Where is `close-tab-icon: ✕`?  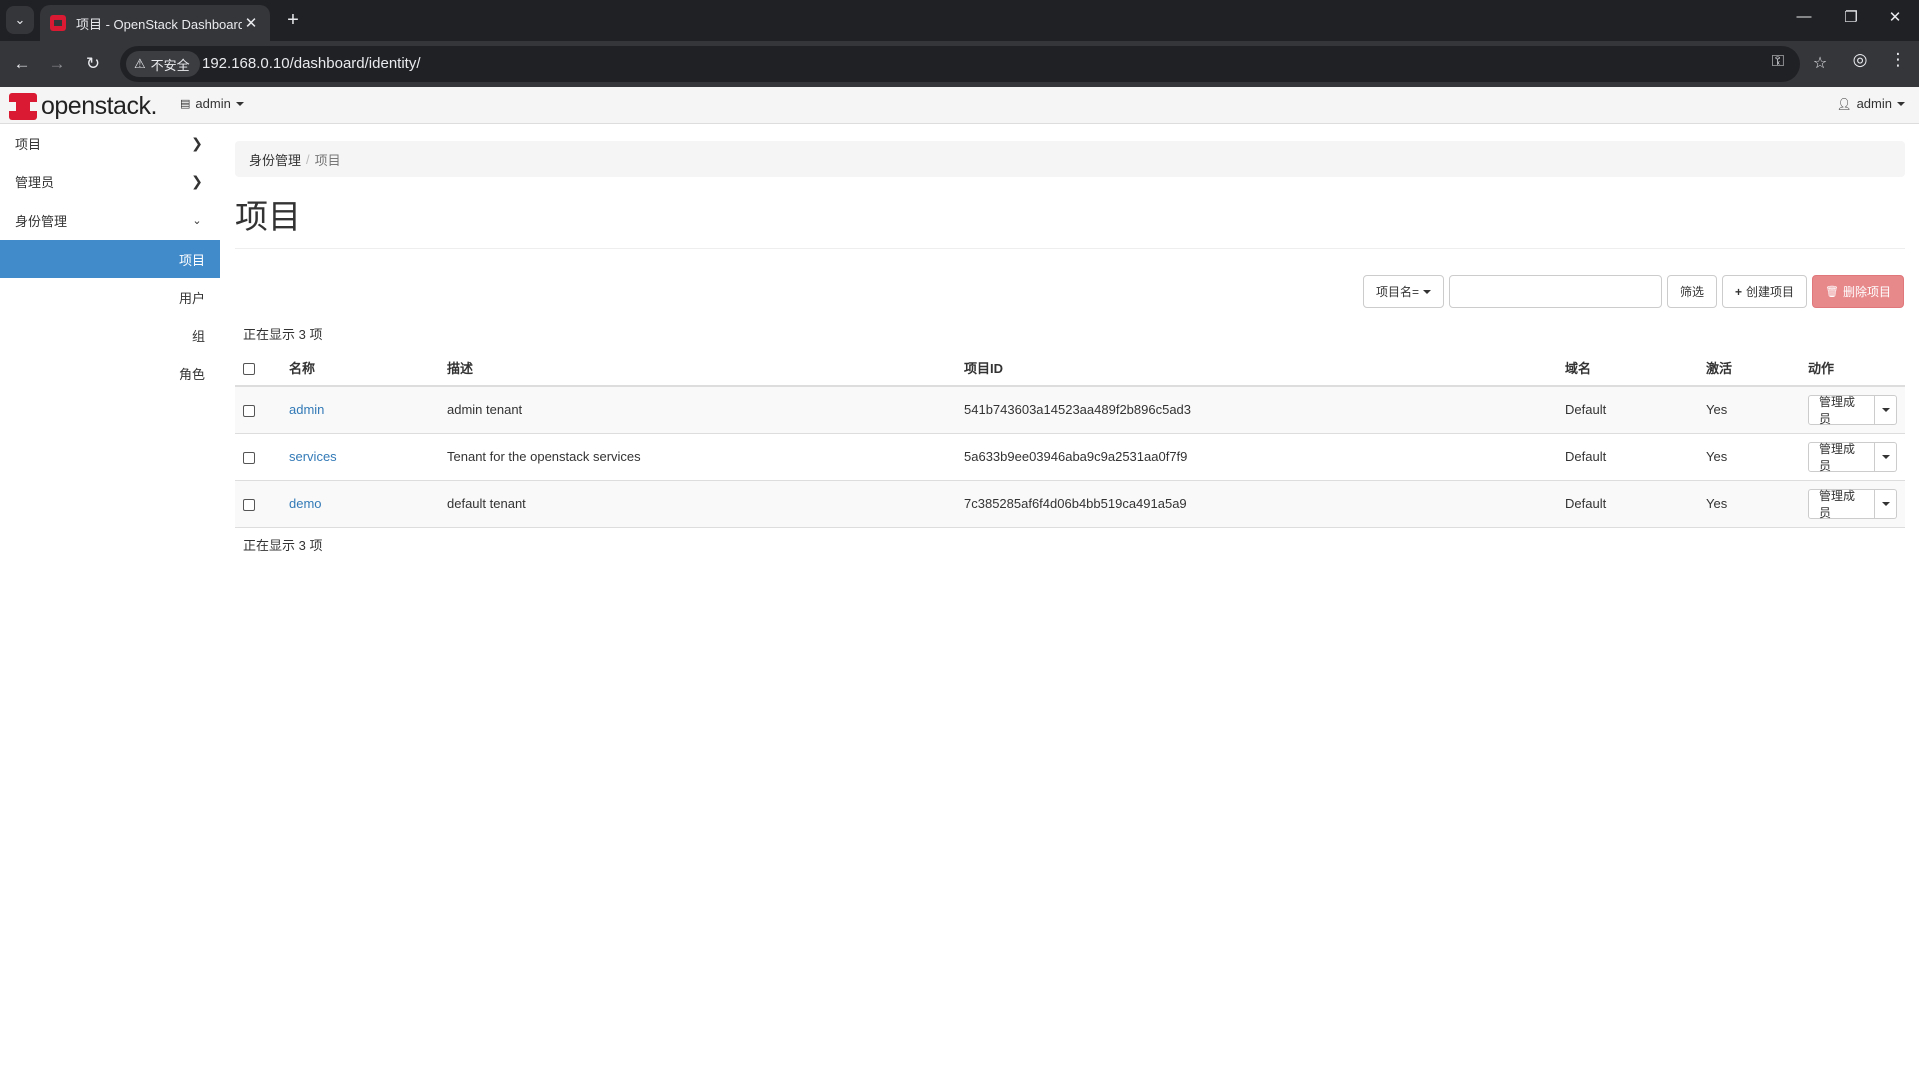
close-tab-icon: ✕ is located at coordinates (251, 23).